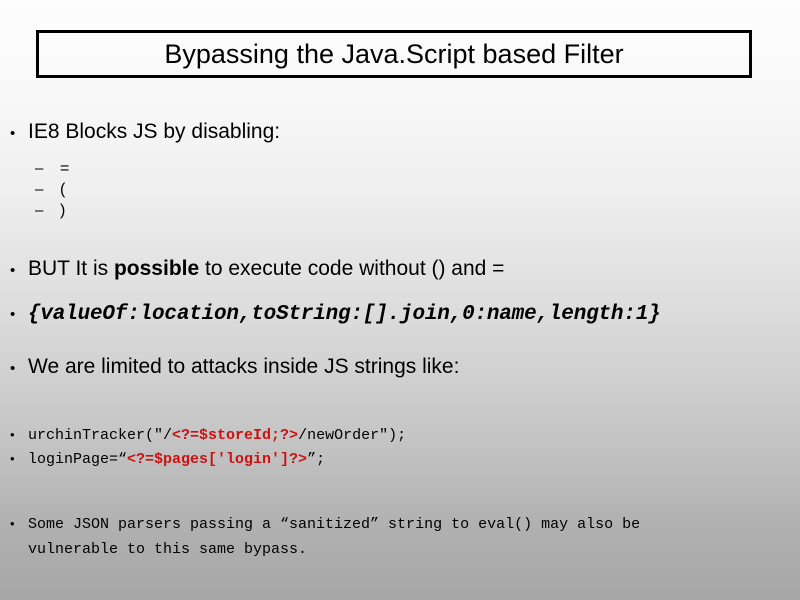 The image size is (800, 600). I want to click on list-item: – ), so click(400, 210).